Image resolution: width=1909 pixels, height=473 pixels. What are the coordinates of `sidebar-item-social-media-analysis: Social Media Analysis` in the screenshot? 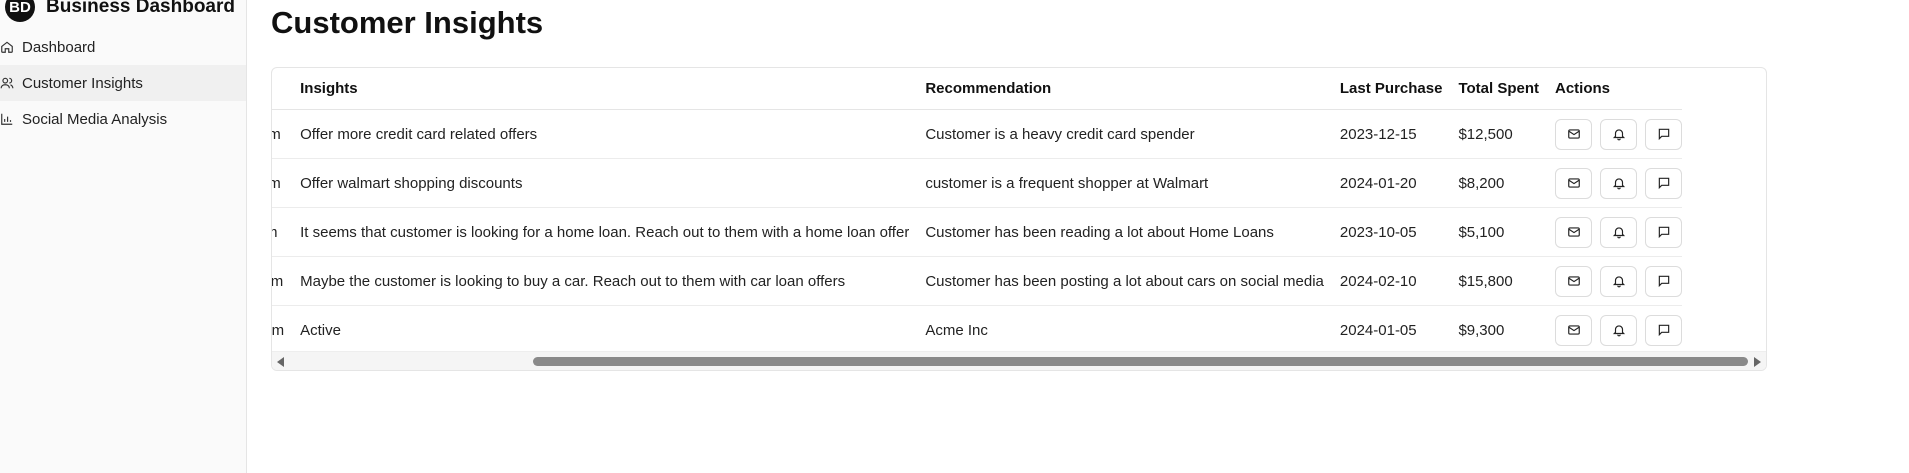 It's located at (123, 119).